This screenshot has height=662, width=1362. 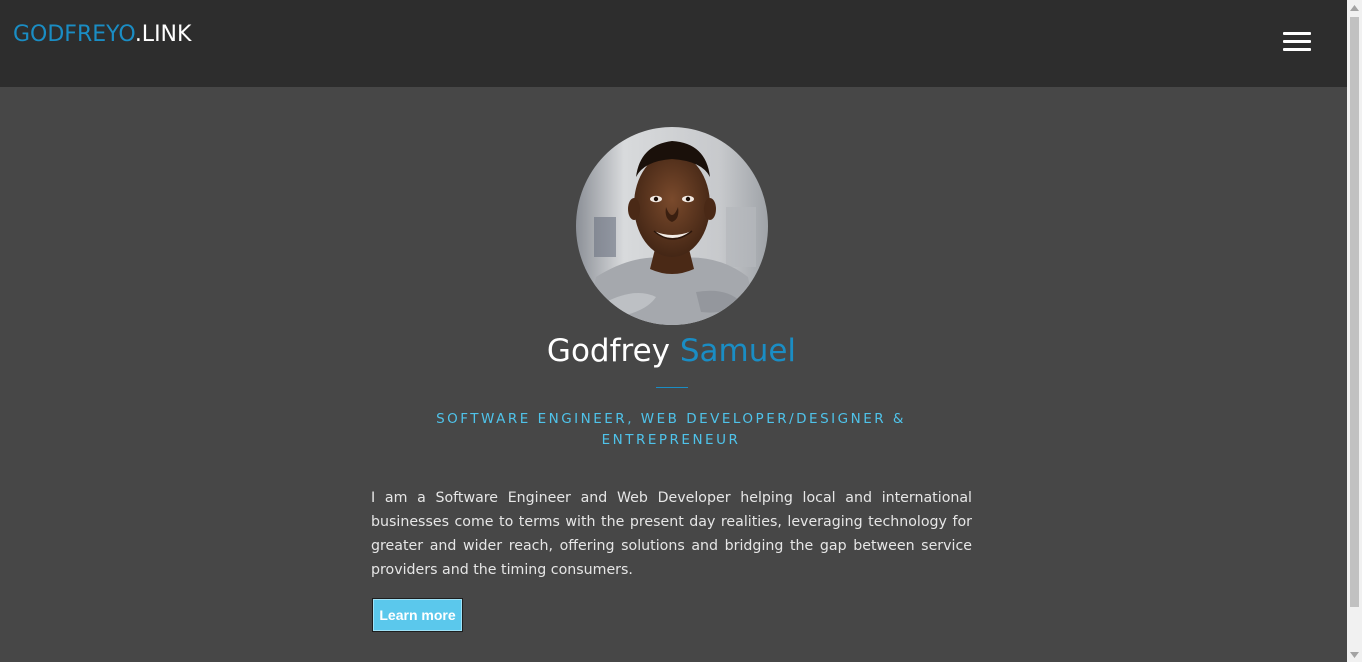 I want to click on site-header: GODFREYO.LINK, so click(x=673, y=43).